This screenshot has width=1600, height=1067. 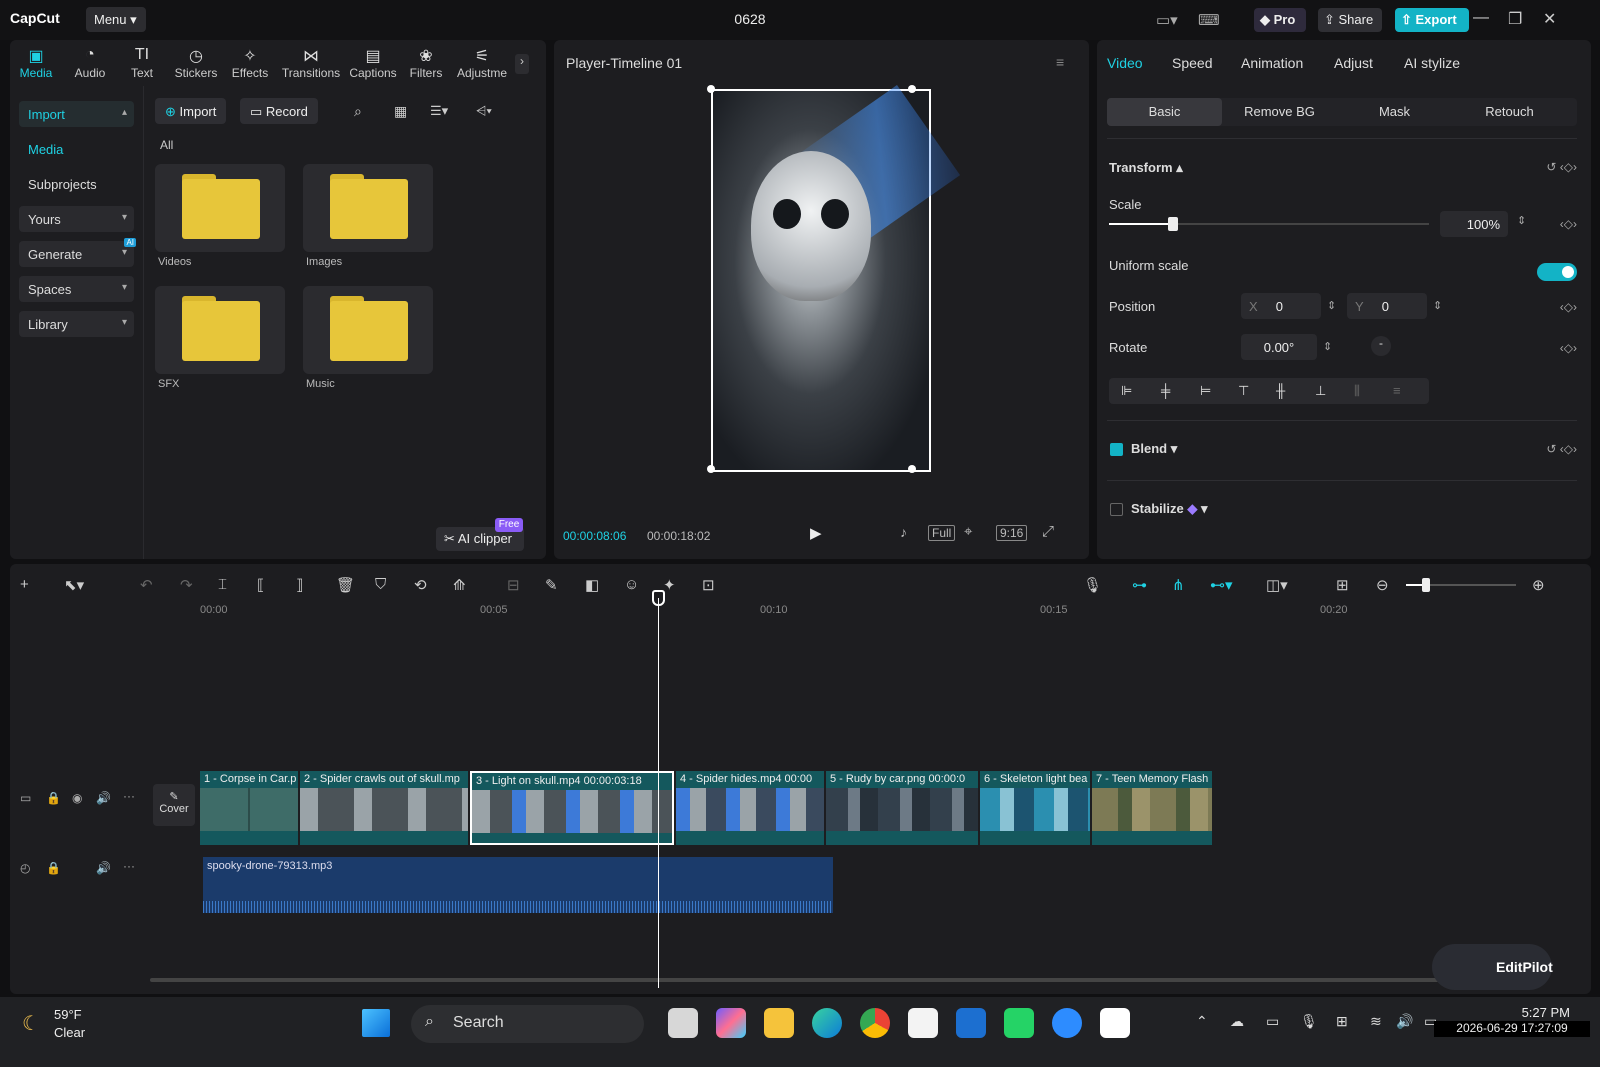 I want to click on tab-ai-stylize: AI stylize, so click(x=1432, y=63).